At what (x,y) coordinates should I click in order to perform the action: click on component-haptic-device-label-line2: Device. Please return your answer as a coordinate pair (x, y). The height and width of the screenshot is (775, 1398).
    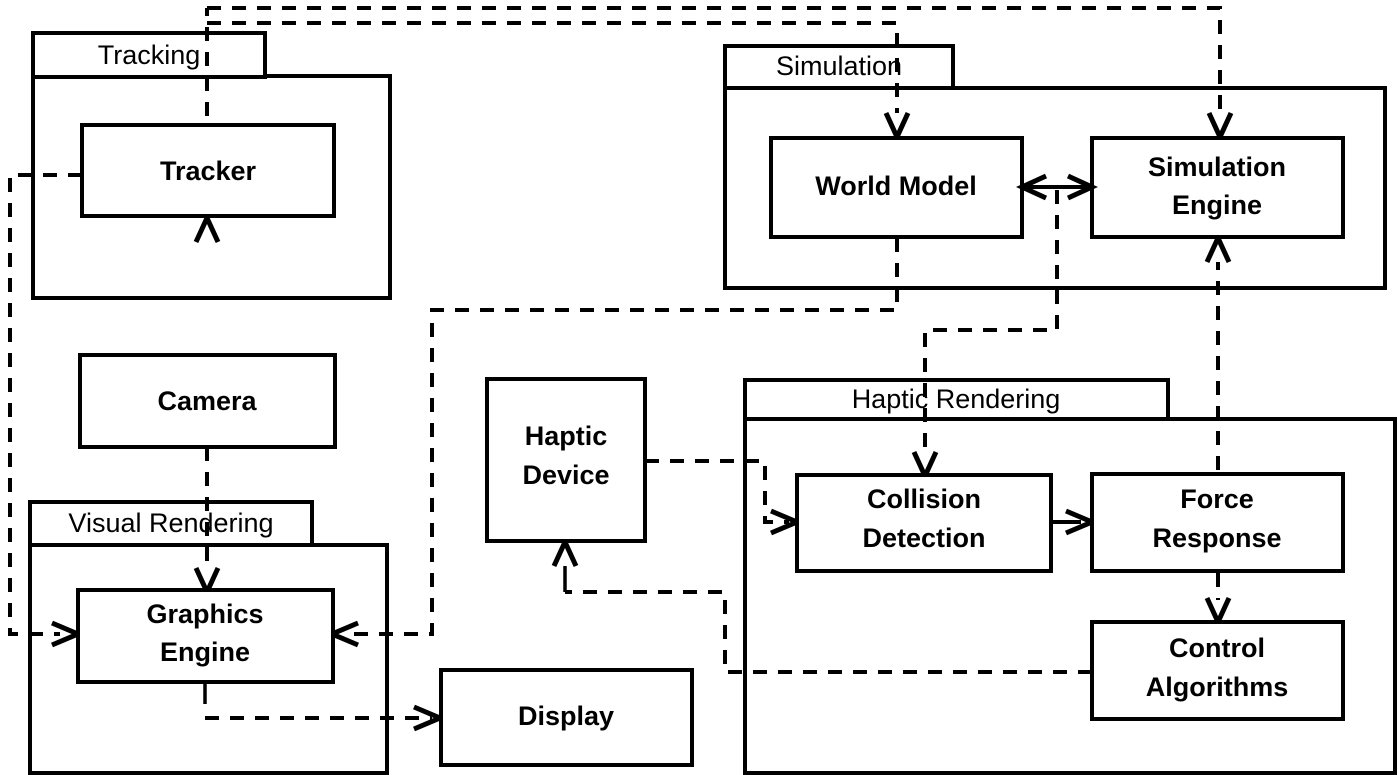
    Looking at the image, I should click on (565, 475).